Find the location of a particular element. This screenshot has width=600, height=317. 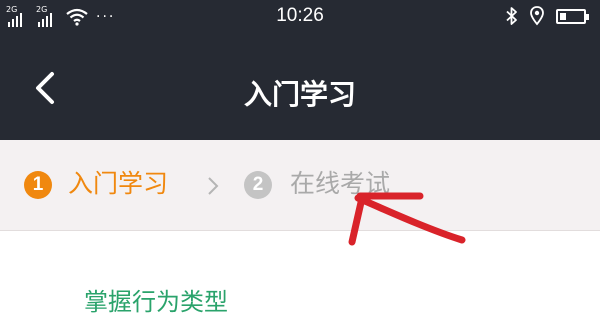

step-1-badge: 1 is located at coordinates (38, 185).